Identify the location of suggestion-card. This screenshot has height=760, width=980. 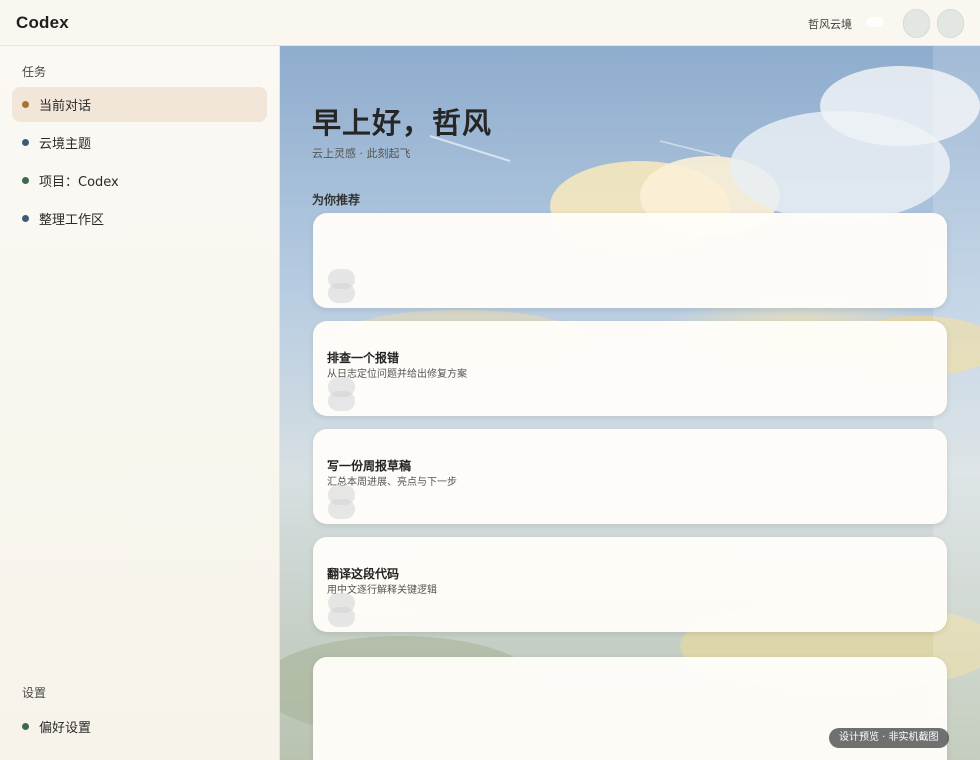
(630, 260).